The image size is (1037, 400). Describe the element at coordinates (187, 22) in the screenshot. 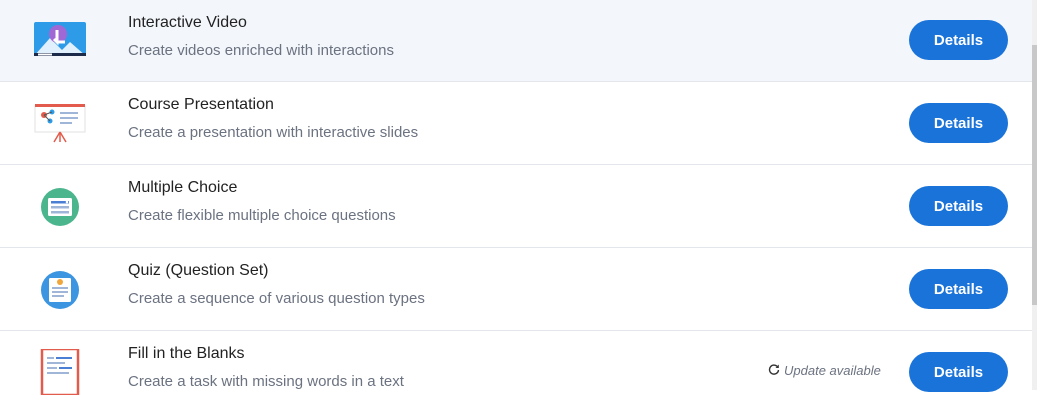

I see `item-title: Interactive Video` at that location.